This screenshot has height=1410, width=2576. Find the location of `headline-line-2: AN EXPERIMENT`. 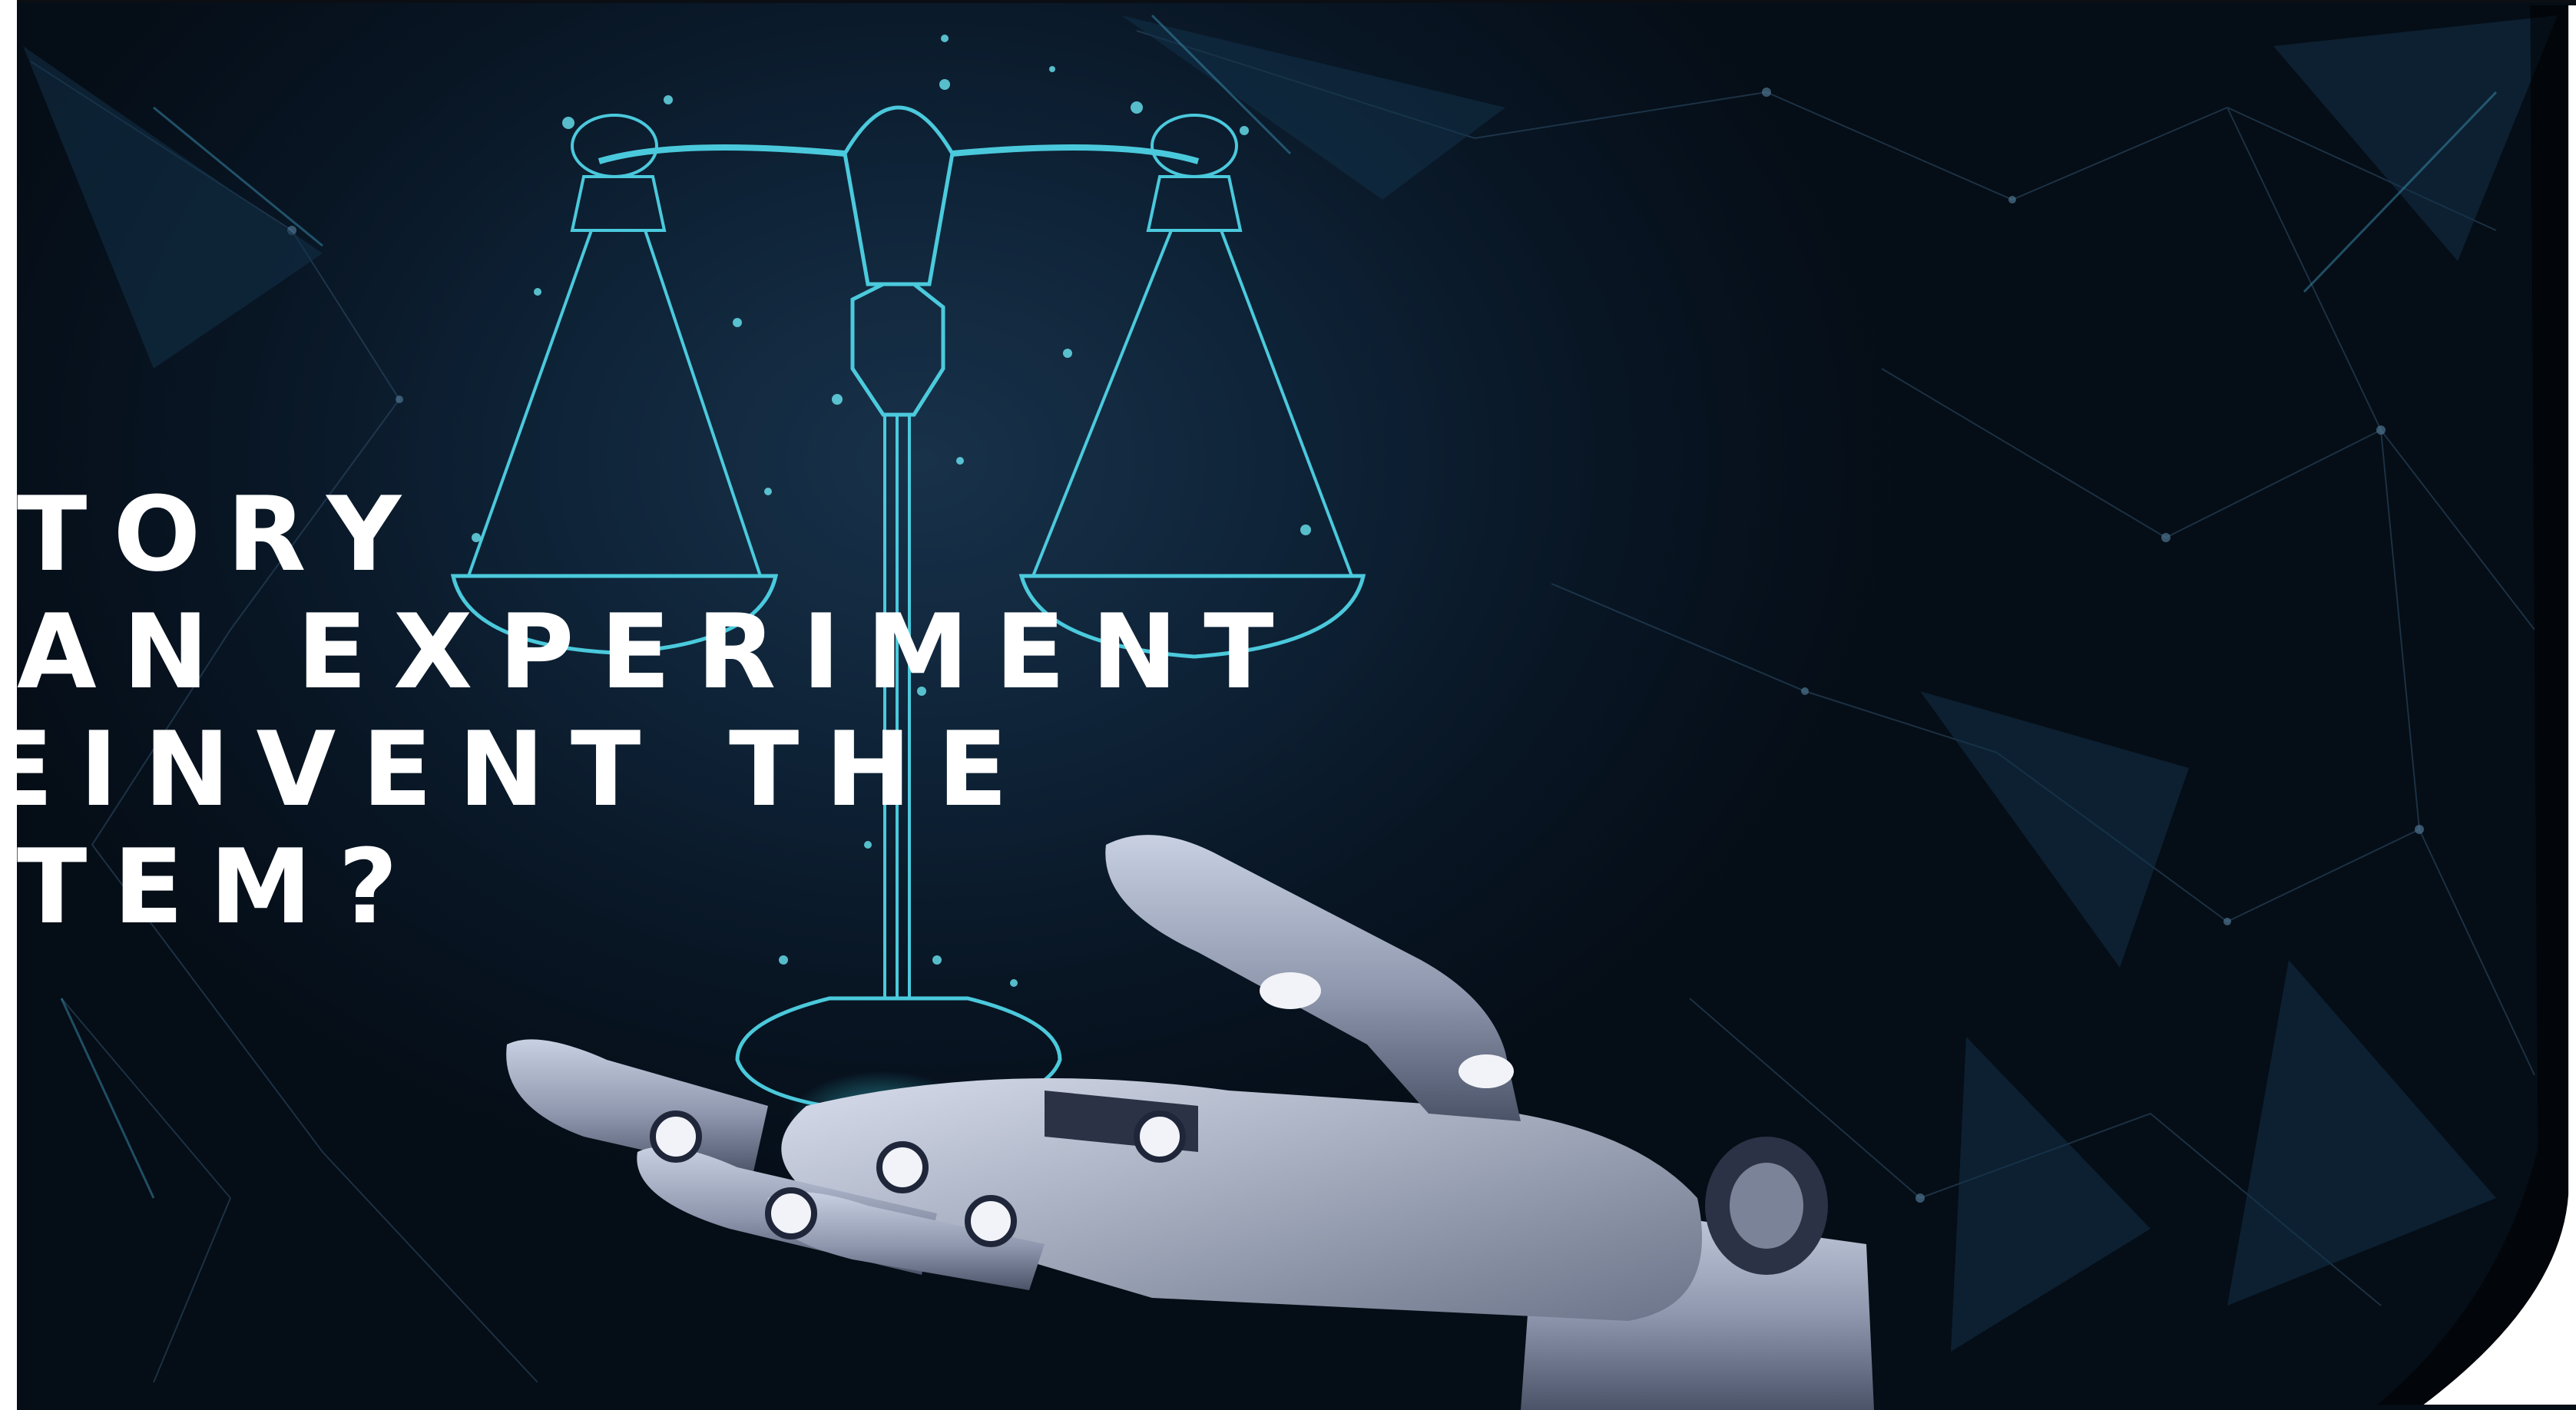

headline-line-2: AN EXPERIMENT is located at coordinates (658, 652).